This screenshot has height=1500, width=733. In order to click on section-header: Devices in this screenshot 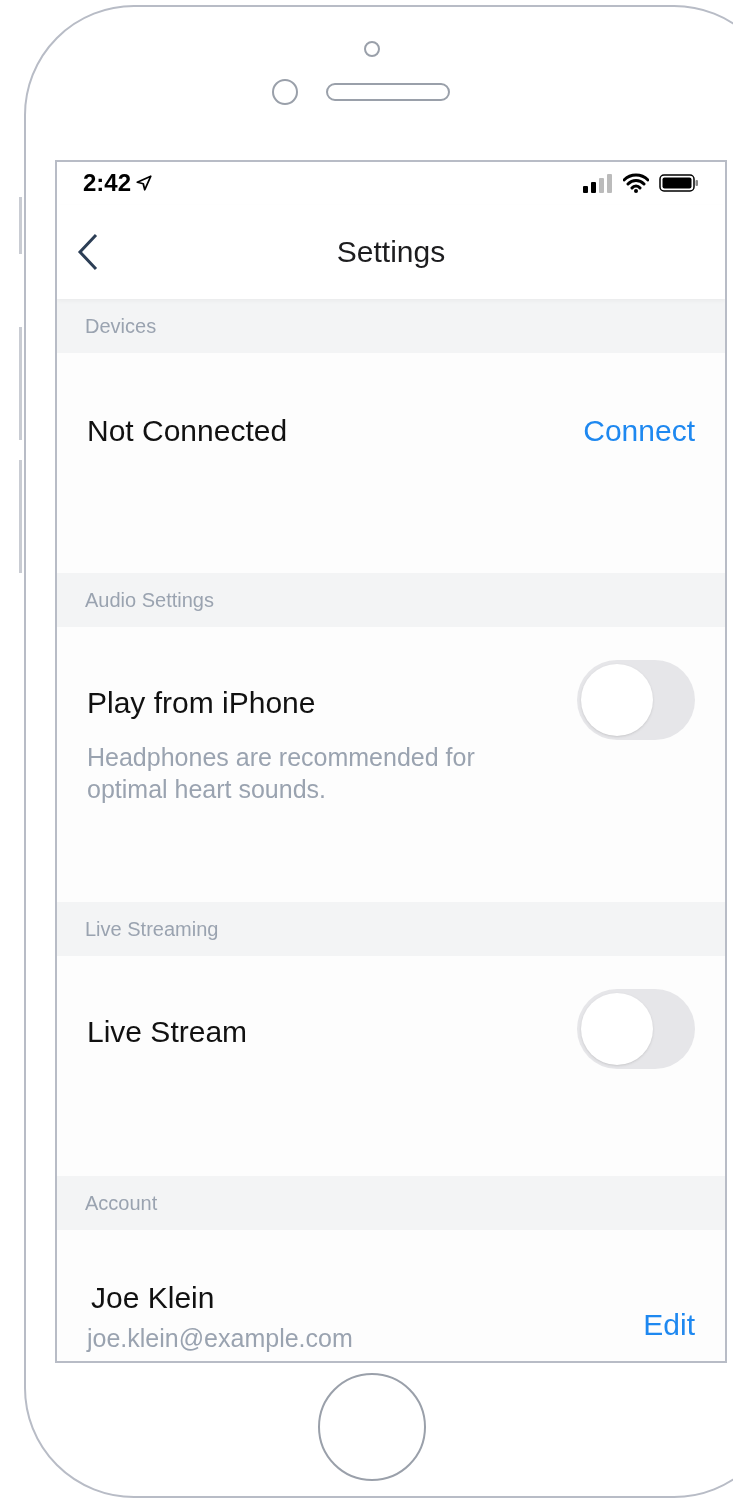, I will do `click(391, 326)`.